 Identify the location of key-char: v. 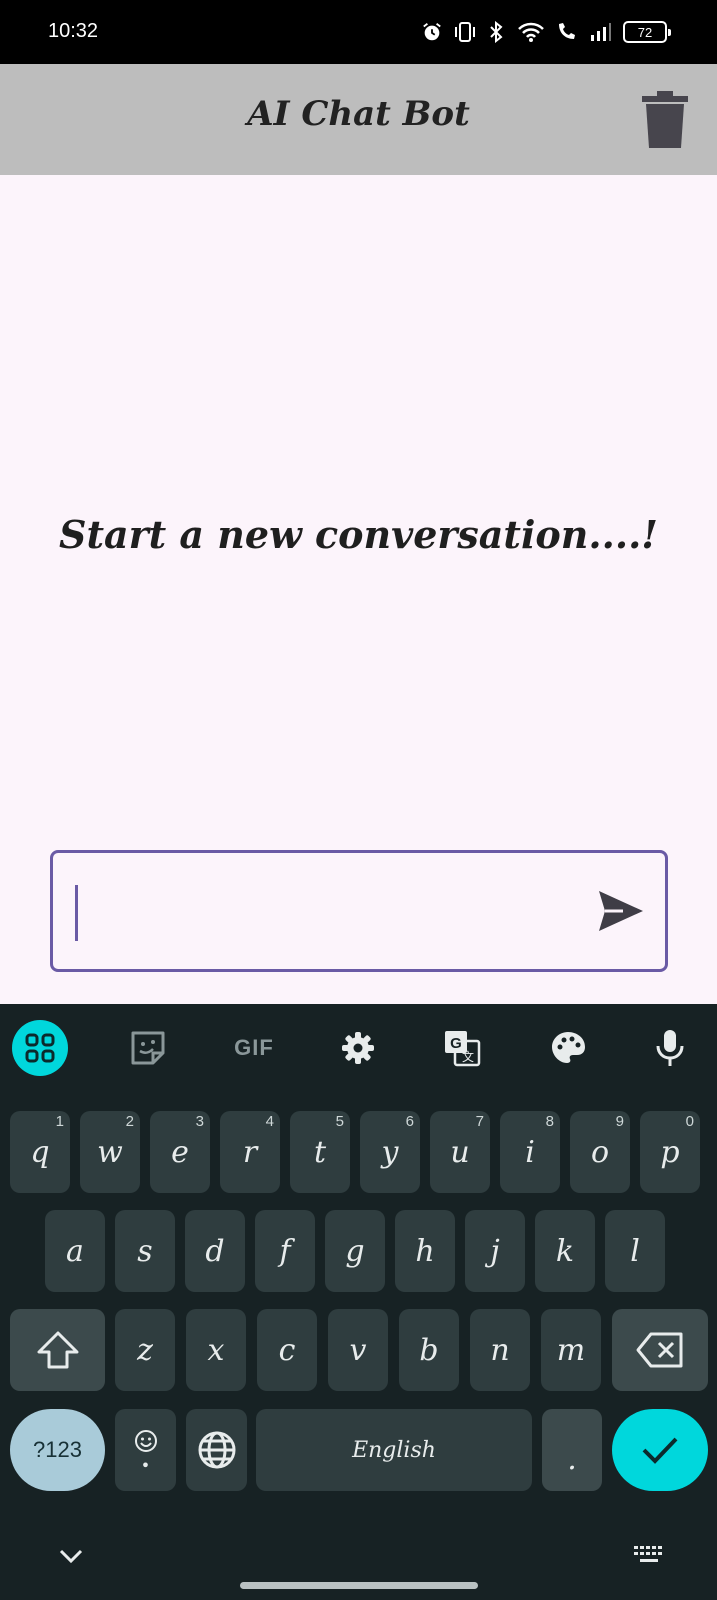
(358, 1350).